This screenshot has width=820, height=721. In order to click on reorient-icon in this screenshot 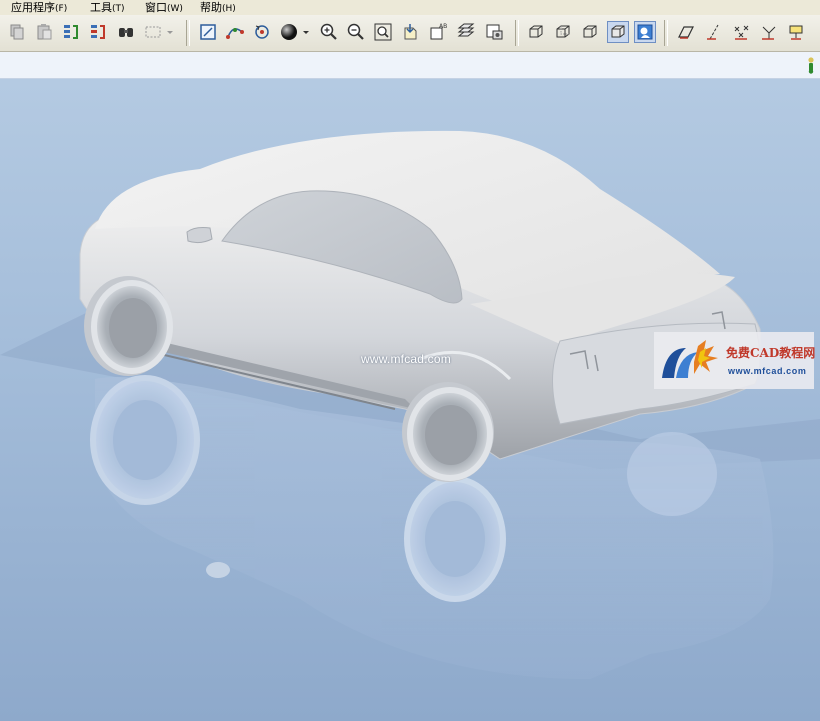, I will do `click(411, 32)`.